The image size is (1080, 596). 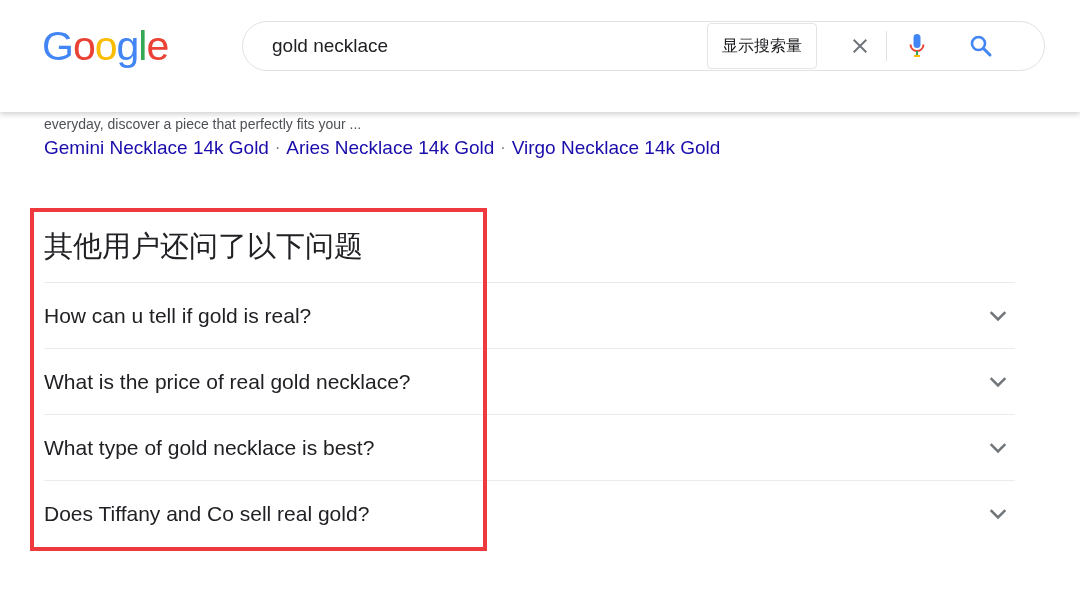 What do you see at coordinates (529, 447) in the screenshot?
I see `question-row: What type of gold necklace is best?` at bounding box center [529, 447].